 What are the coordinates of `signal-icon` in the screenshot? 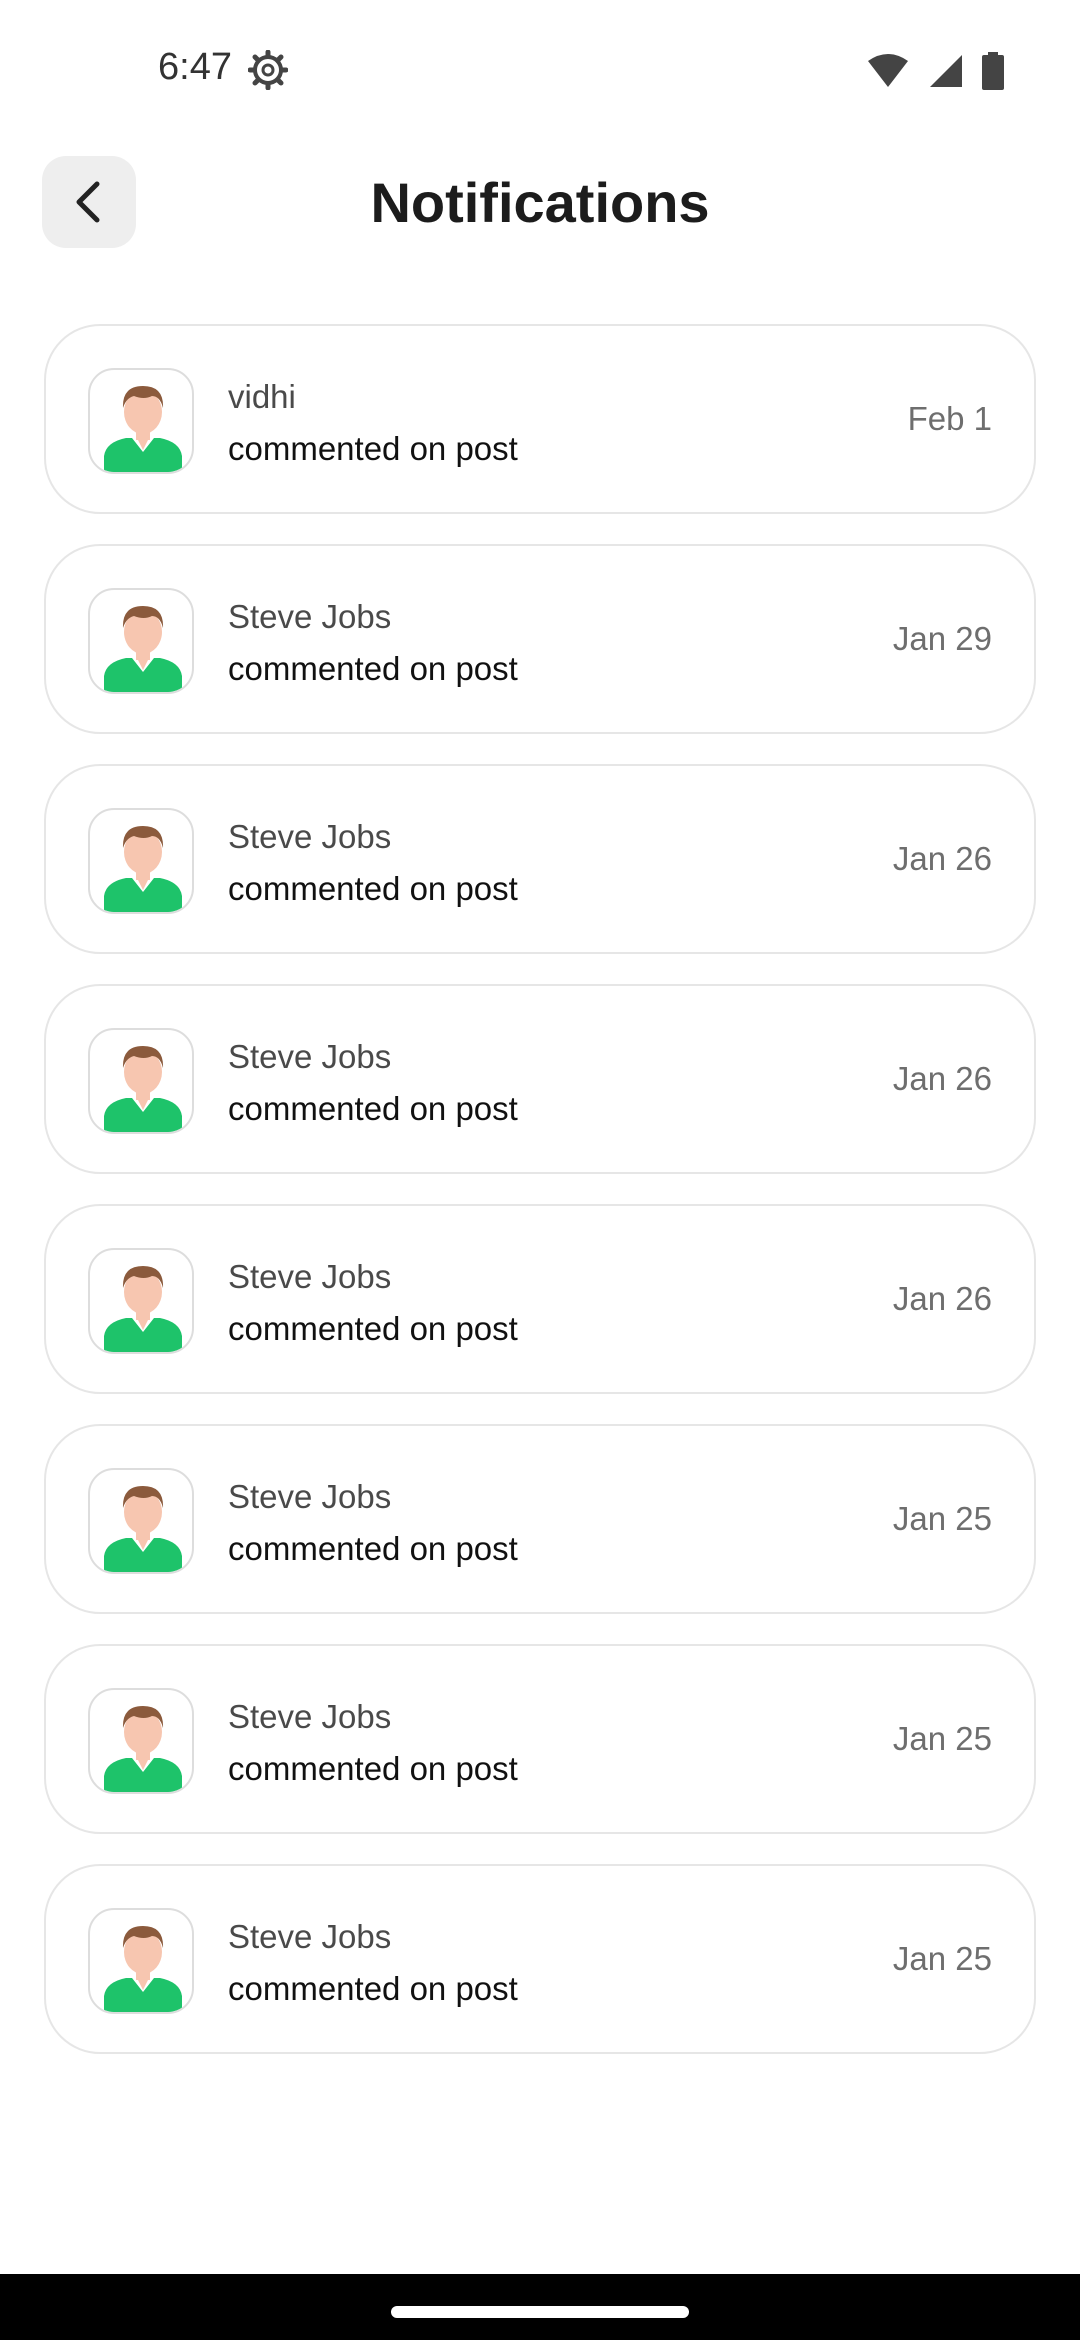 It's located at (946, 71).